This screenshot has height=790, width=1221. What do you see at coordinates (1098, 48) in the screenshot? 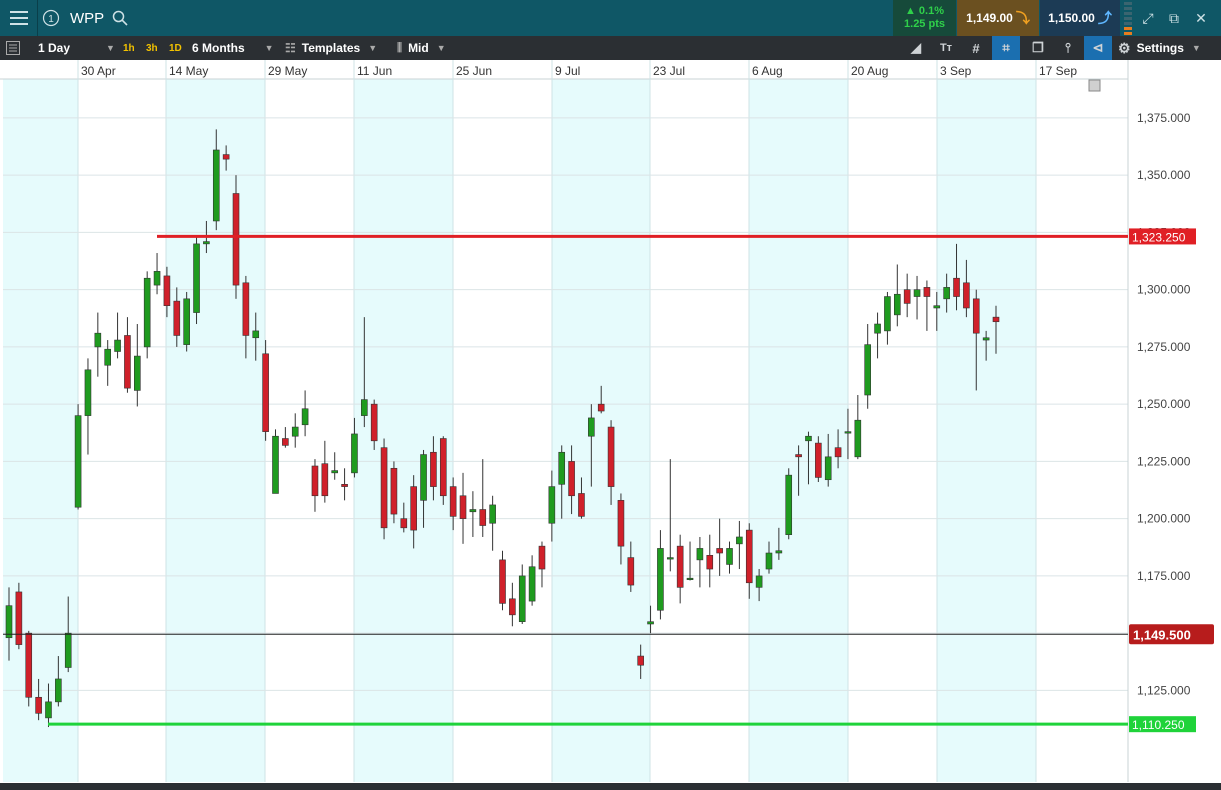
I see `label-tag-icon: ⊲` at bounding box center [1098, 48].